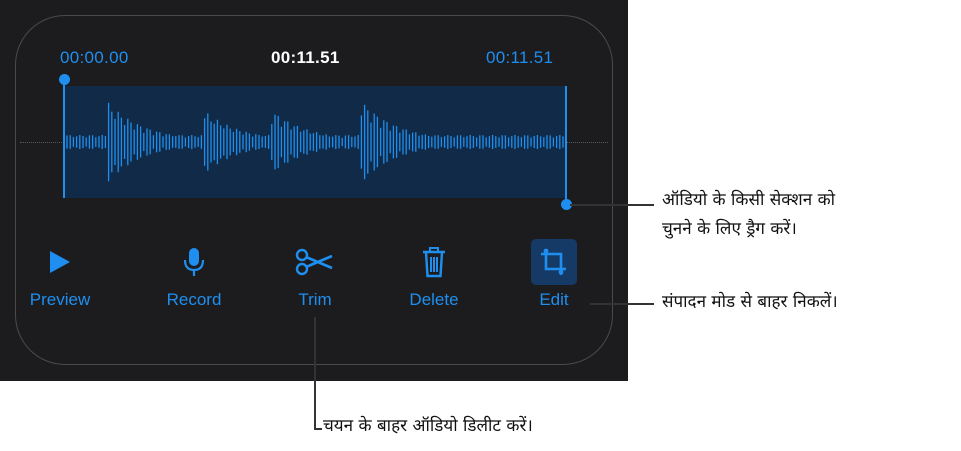 The width and height of the screenshot is (961, 451). Describe the element at coordinates (60, 299) in the screenshot. I see `preview-label: Preview` at that location.